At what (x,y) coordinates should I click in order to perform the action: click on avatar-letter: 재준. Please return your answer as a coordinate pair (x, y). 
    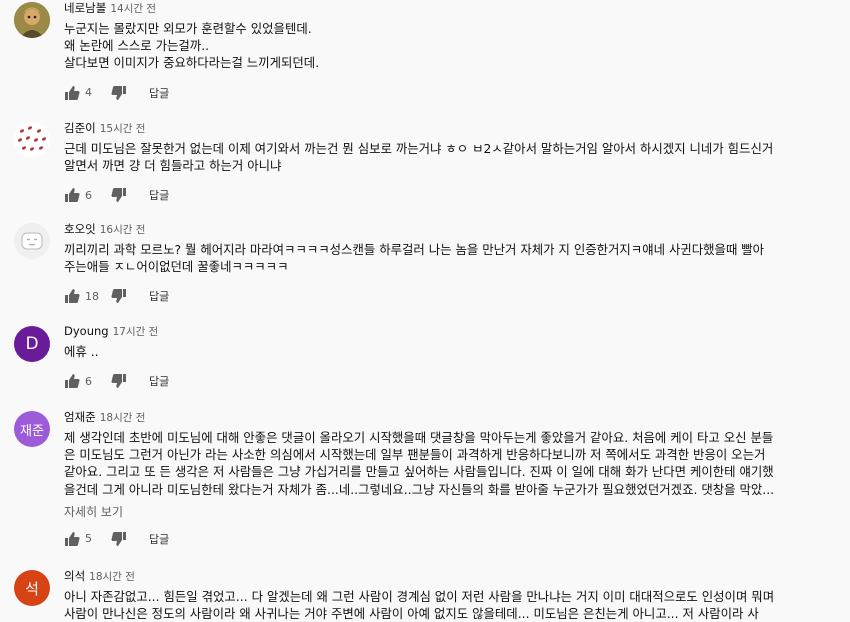
    Looking at the image, I should click on (32, 431).